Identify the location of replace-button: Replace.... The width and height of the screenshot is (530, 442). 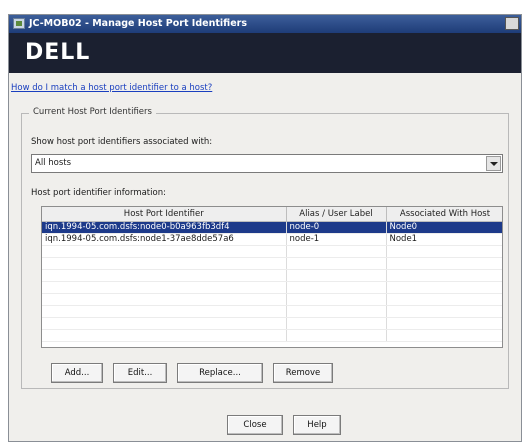
(220, 373).